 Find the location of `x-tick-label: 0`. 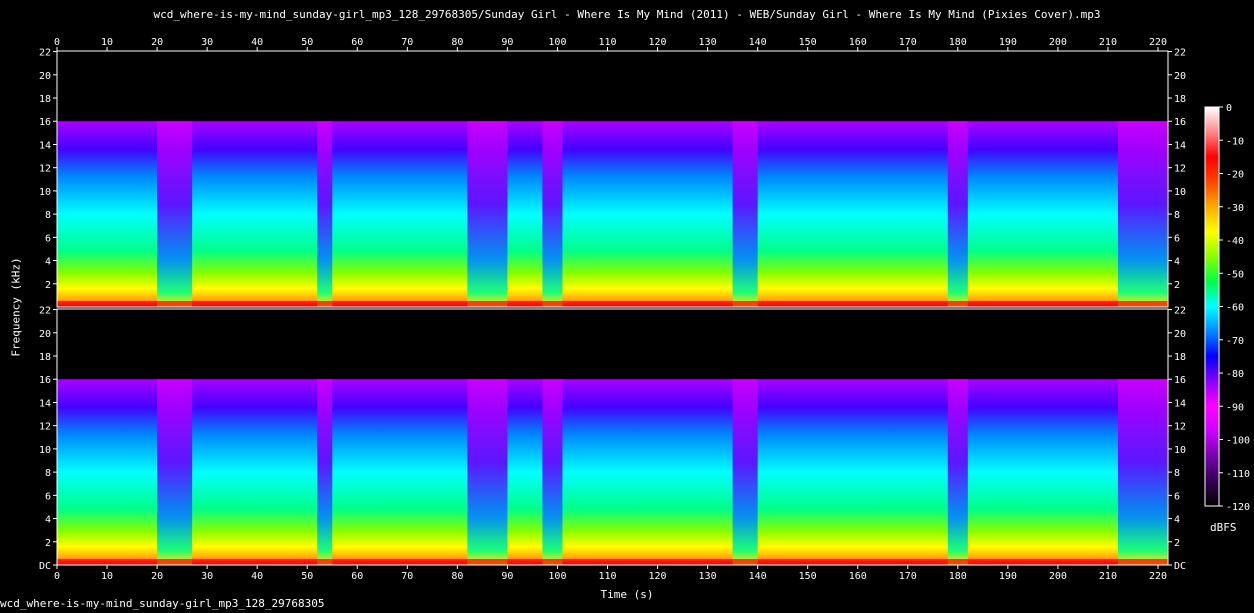

x-tick-label: 0 is located at coordinates (57, 576).